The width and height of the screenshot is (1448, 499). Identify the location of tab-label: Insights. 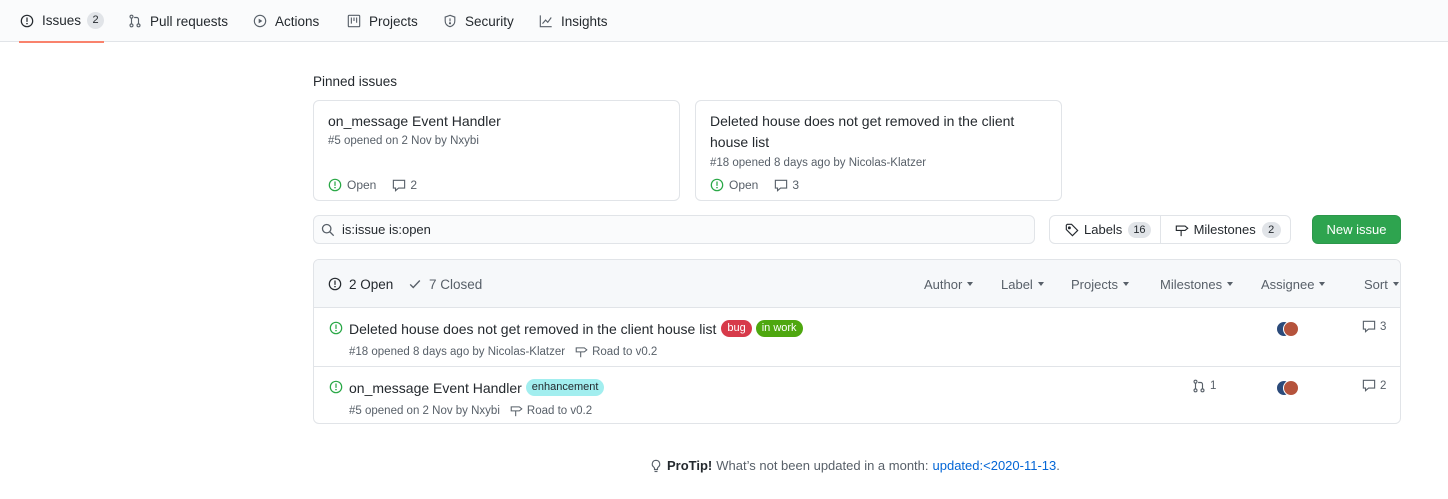
(584, 21).